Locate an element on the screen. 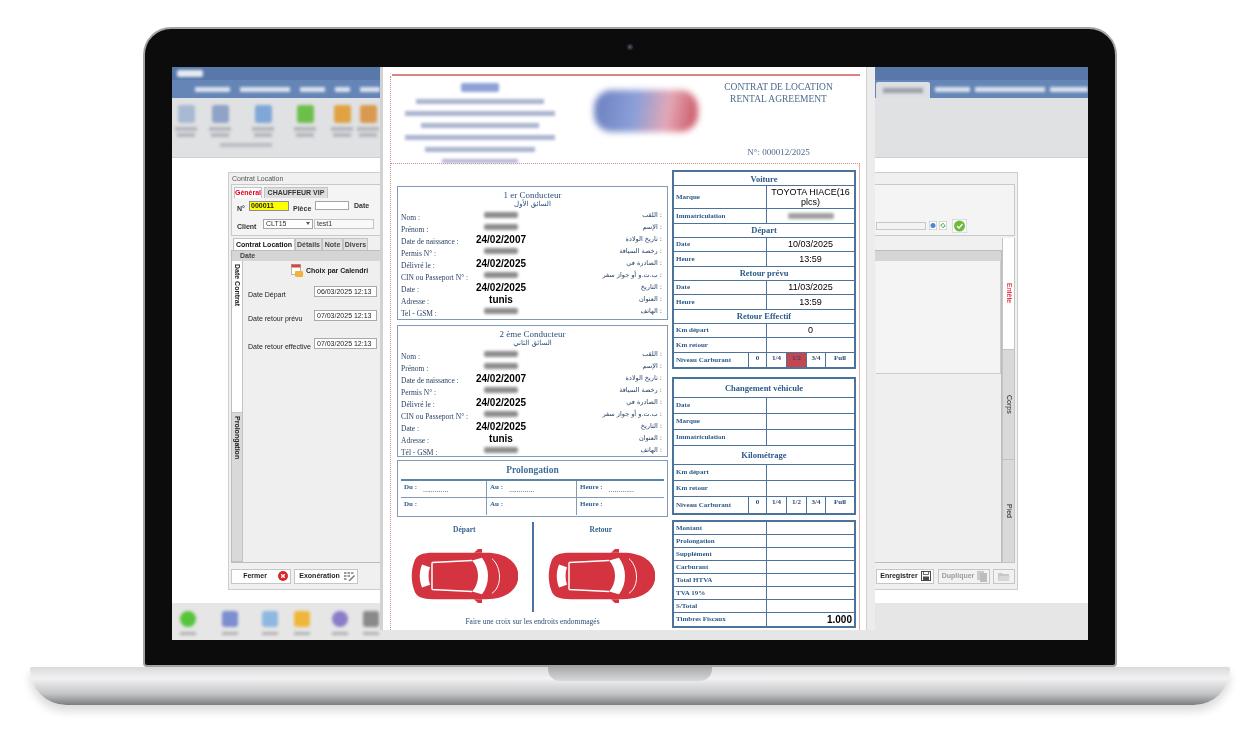  folder-icon is located at coordinates (1004, 576).